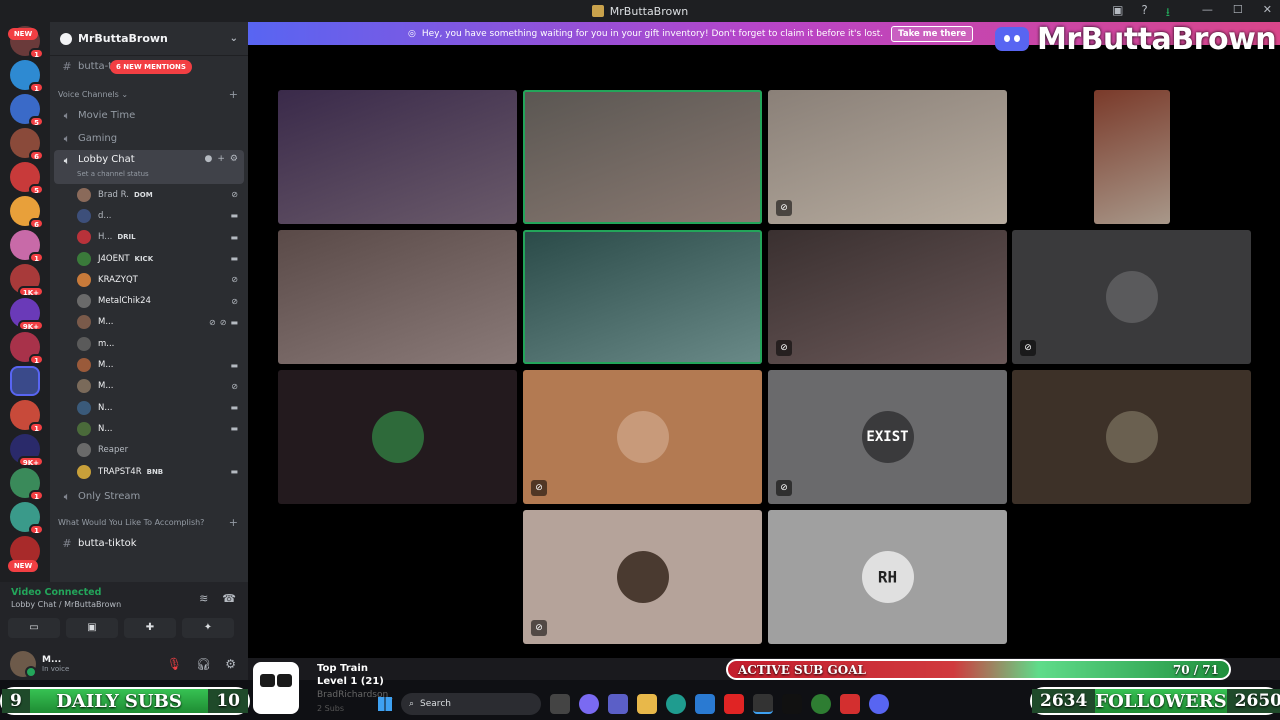 Image resolution: width=1280 pixels, height=720 pixels. What do you see at coordinates (887, 577) in the screenshot?
I see `video-tile: RH` at bounding box center [887, 577].